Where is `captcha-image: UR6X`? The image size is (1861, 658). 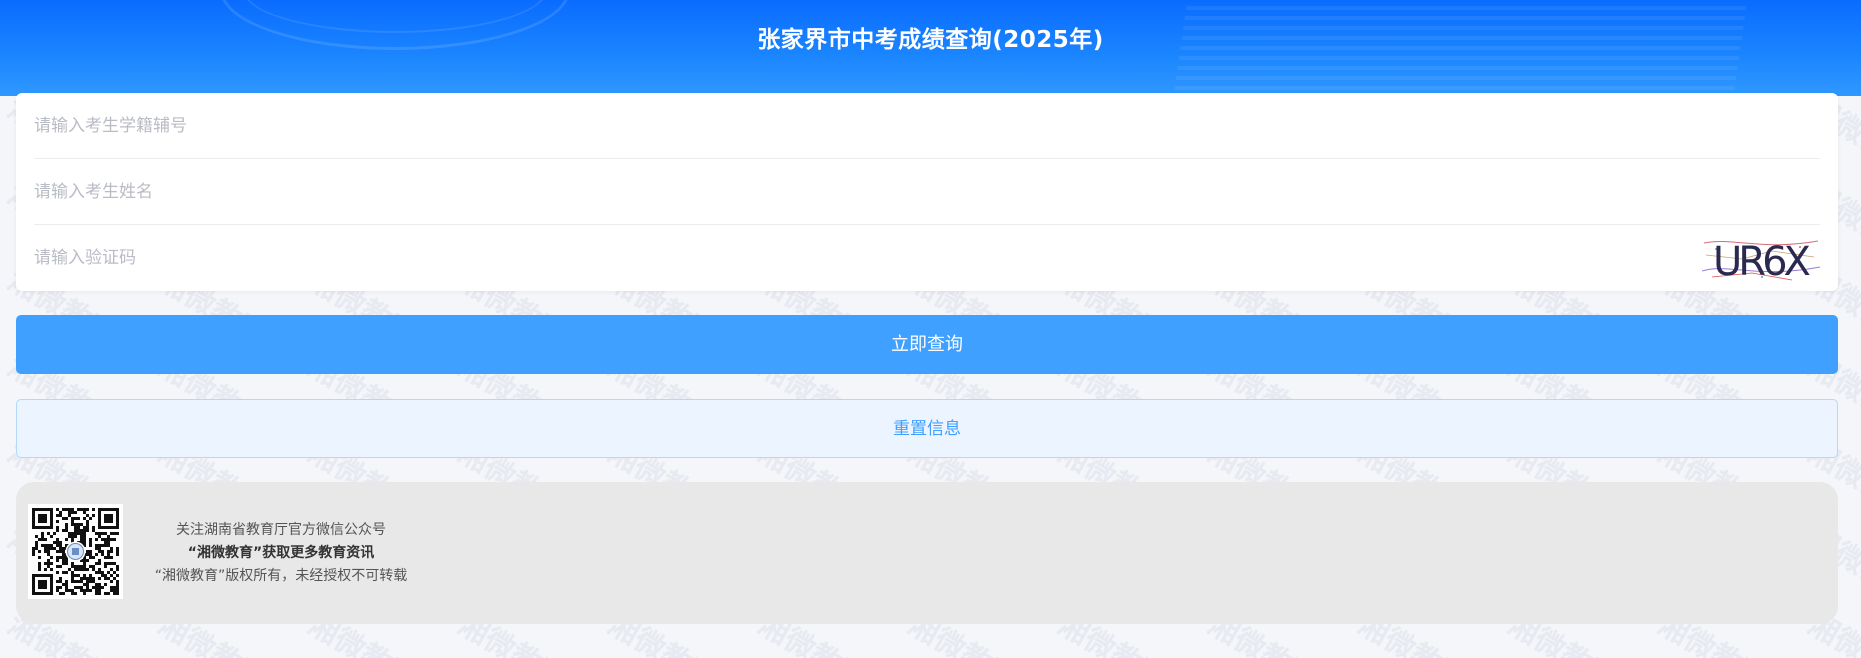
captcha-image: UR6X is located at coordinates (1761, 259).